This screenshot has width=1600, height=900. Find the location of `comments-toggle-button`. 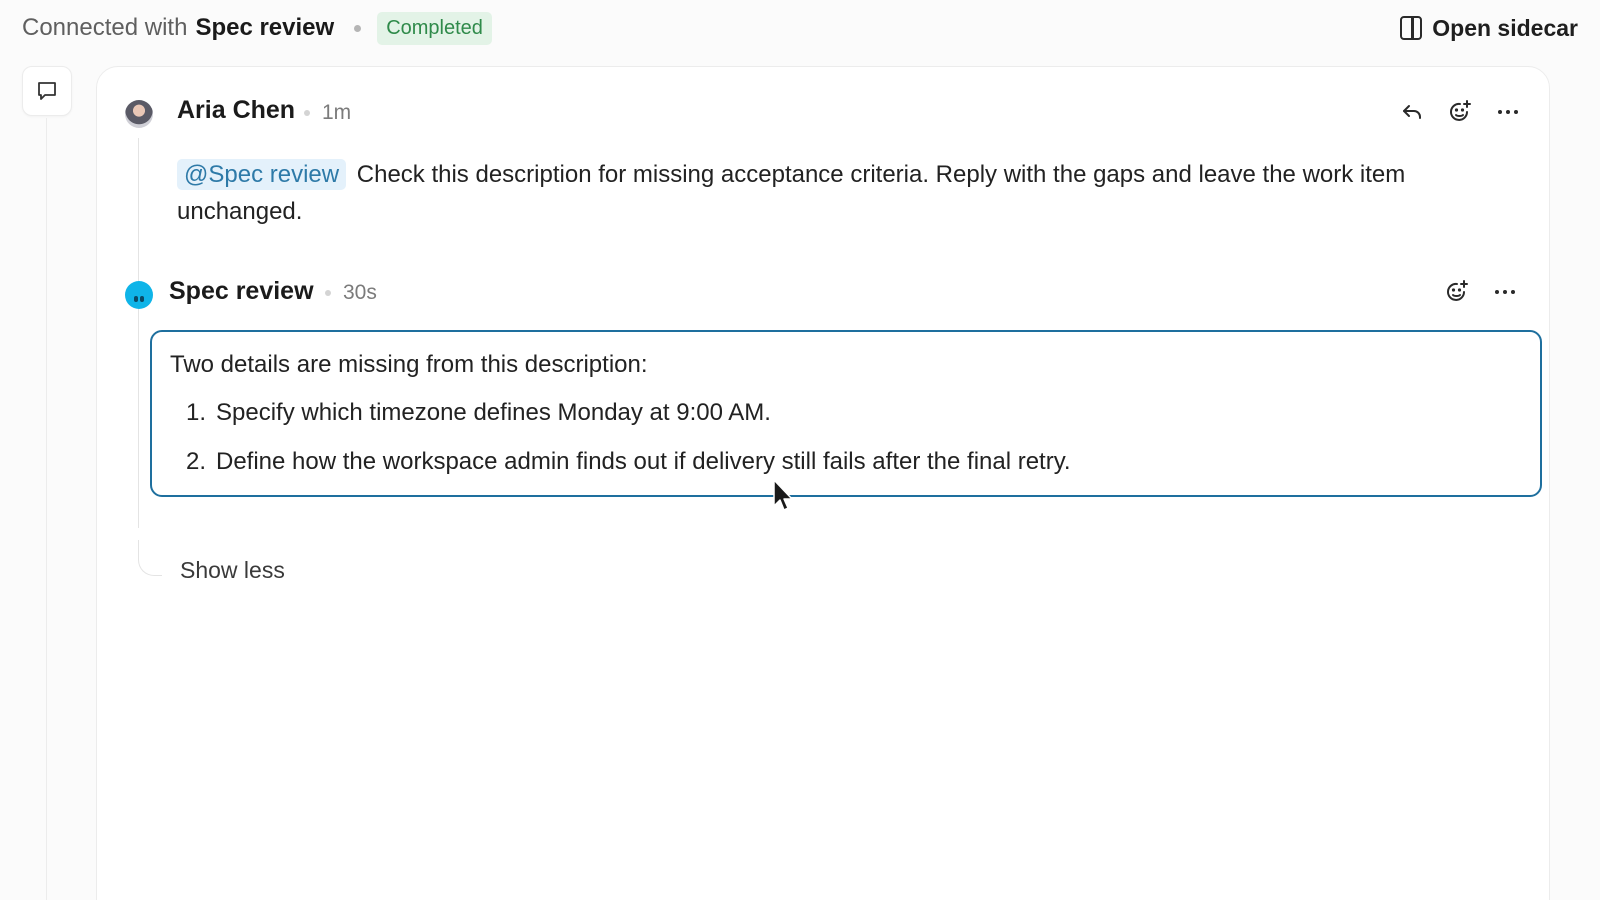

comments-toggle-button is located at coordinates (47, 91).